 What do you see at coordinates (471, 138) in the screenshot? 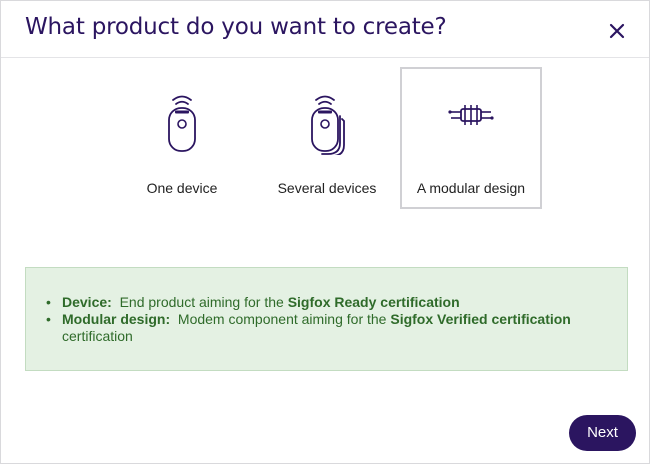
I see `option-modular-design: A modular design` at bounding box center [471, 138].